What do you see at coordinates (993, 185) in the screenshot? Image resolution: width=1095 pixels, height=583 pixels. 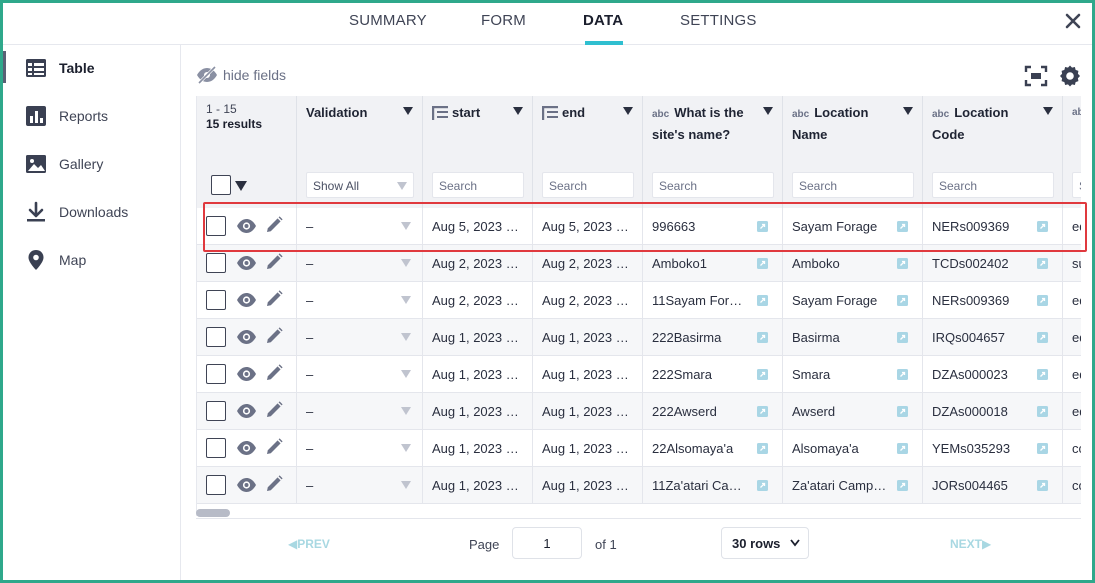 I see `location-code-search-input: Search` at bounding box center [993, 185].